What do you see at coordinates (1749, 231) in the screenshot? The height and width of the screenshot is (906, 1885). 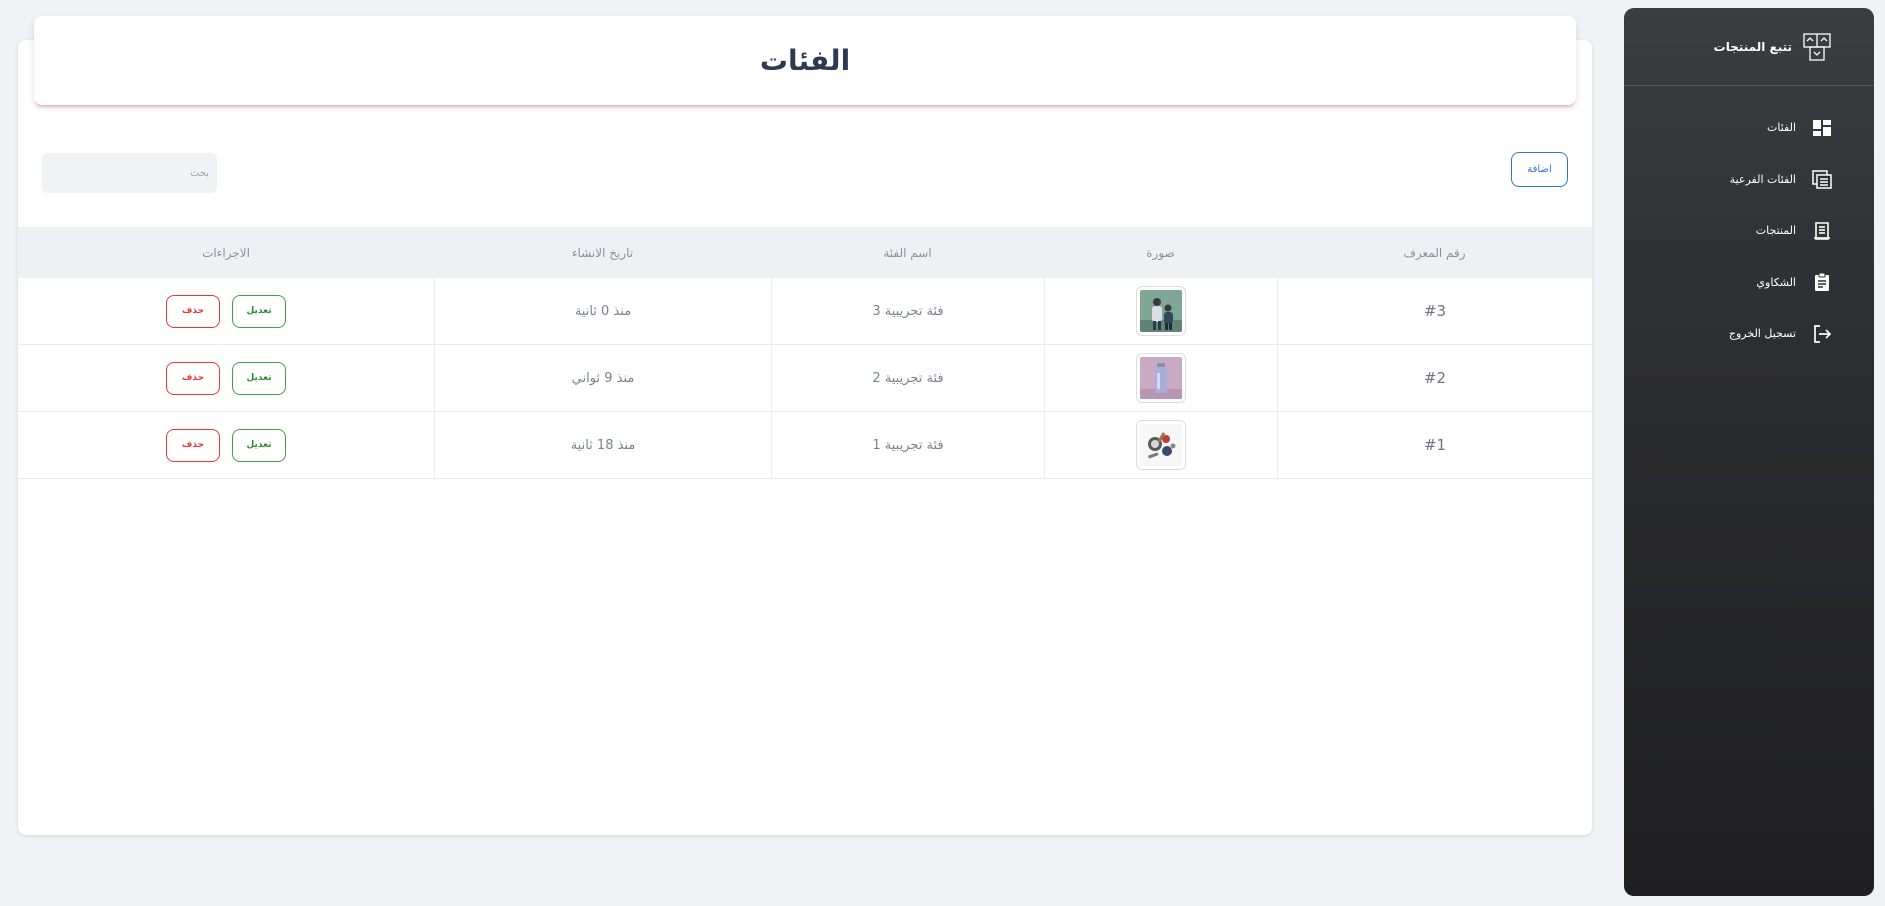 I see `sidebar-item-products: المنتجات` at bounding box center [1749, 231].